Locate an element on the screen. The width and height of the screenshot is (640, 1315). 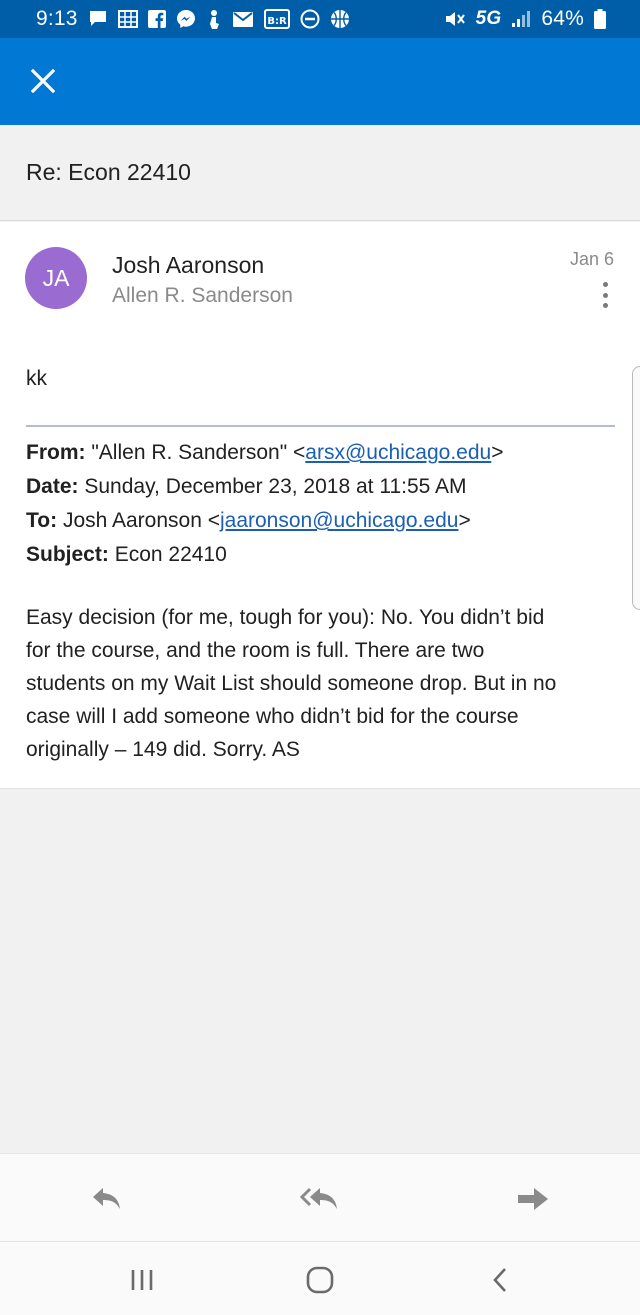
message-action-bar is located at coordinates (320, 1197).